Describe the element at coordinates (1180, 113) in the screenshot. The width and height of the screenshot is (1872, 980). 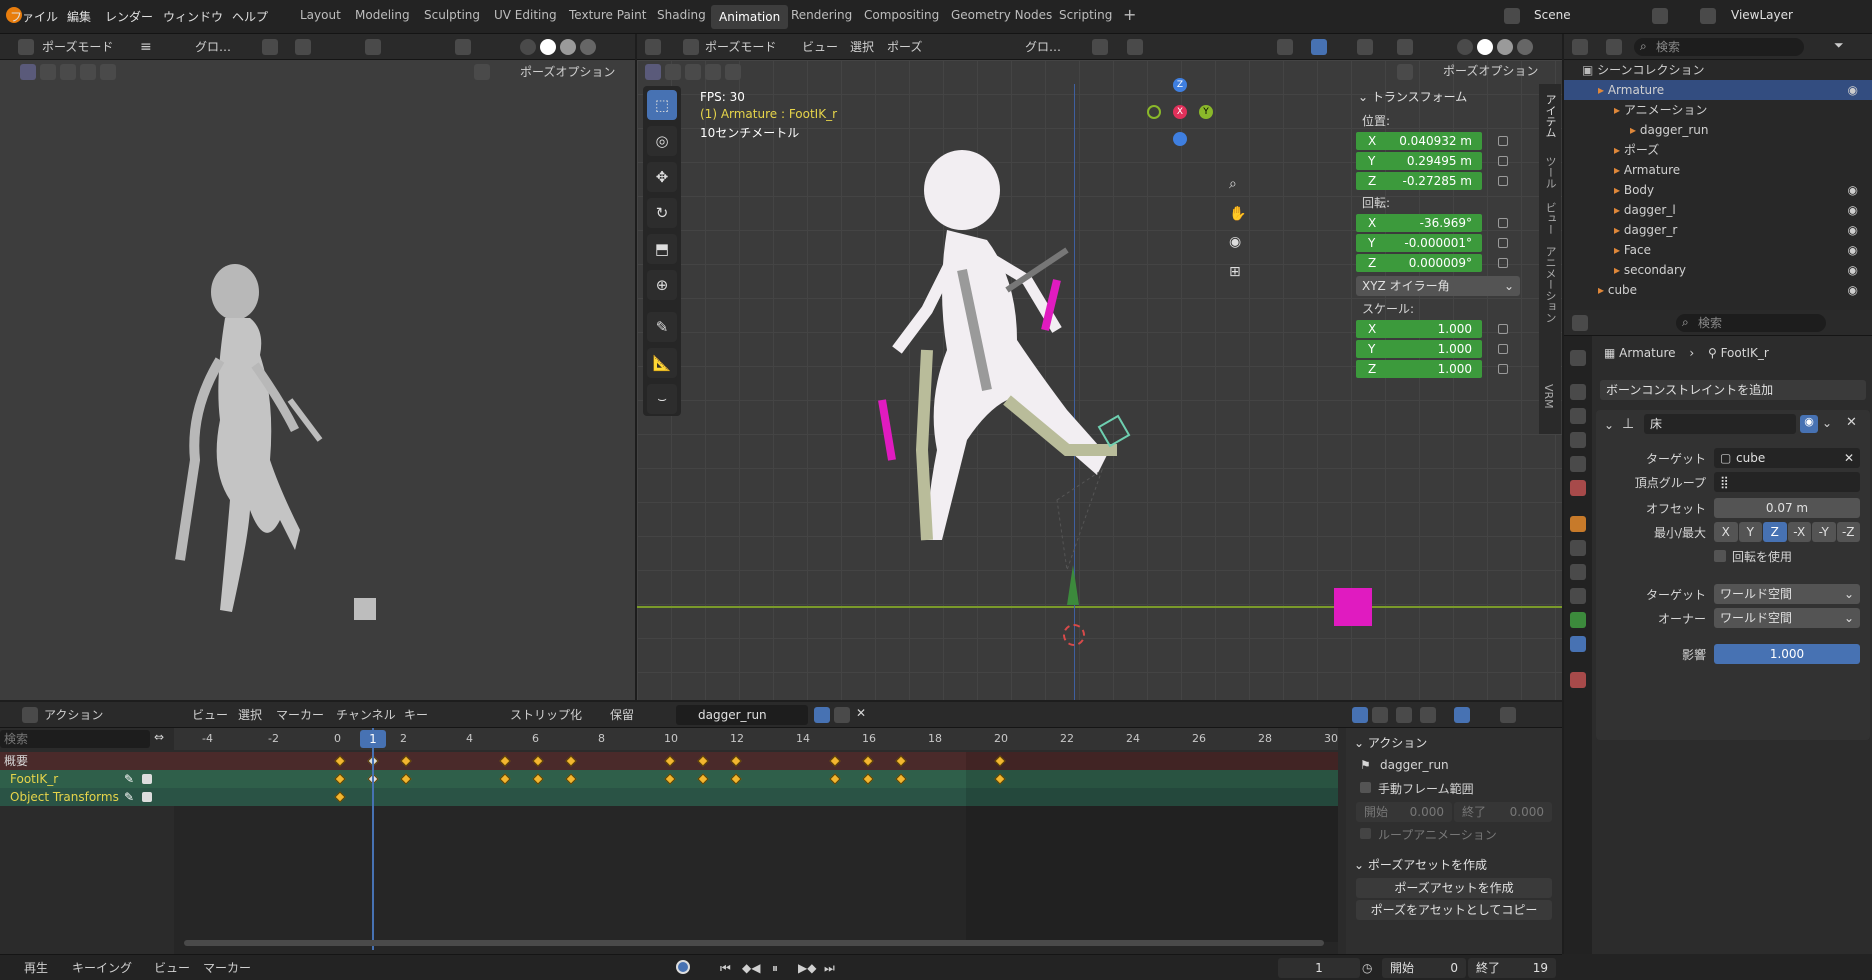
I see `navigation-gizmo: Z Y X` at that location.